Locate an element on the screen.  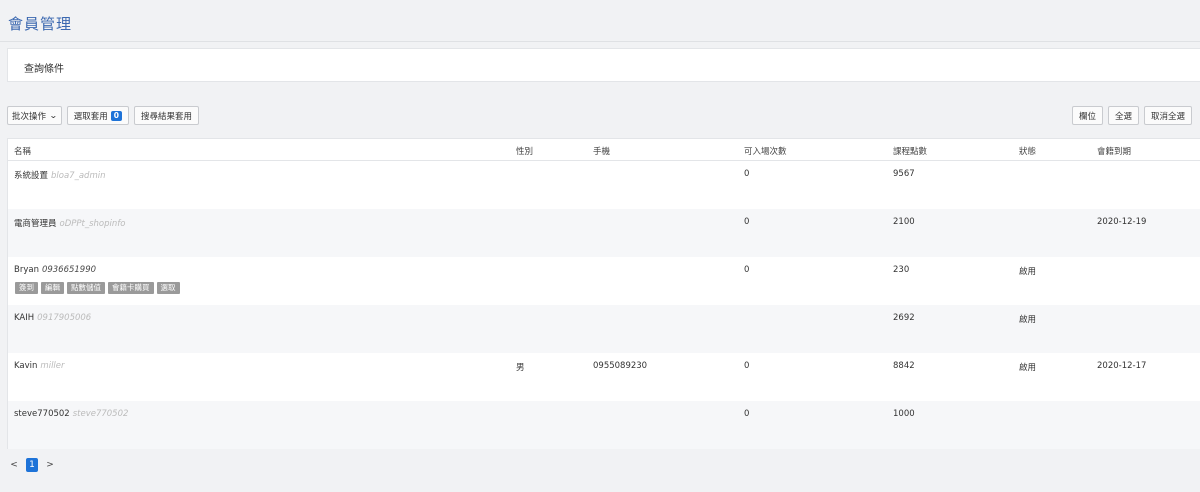
toolbar-right: 欄位 全選 取消全選 is located at coordinates (1131, 115).